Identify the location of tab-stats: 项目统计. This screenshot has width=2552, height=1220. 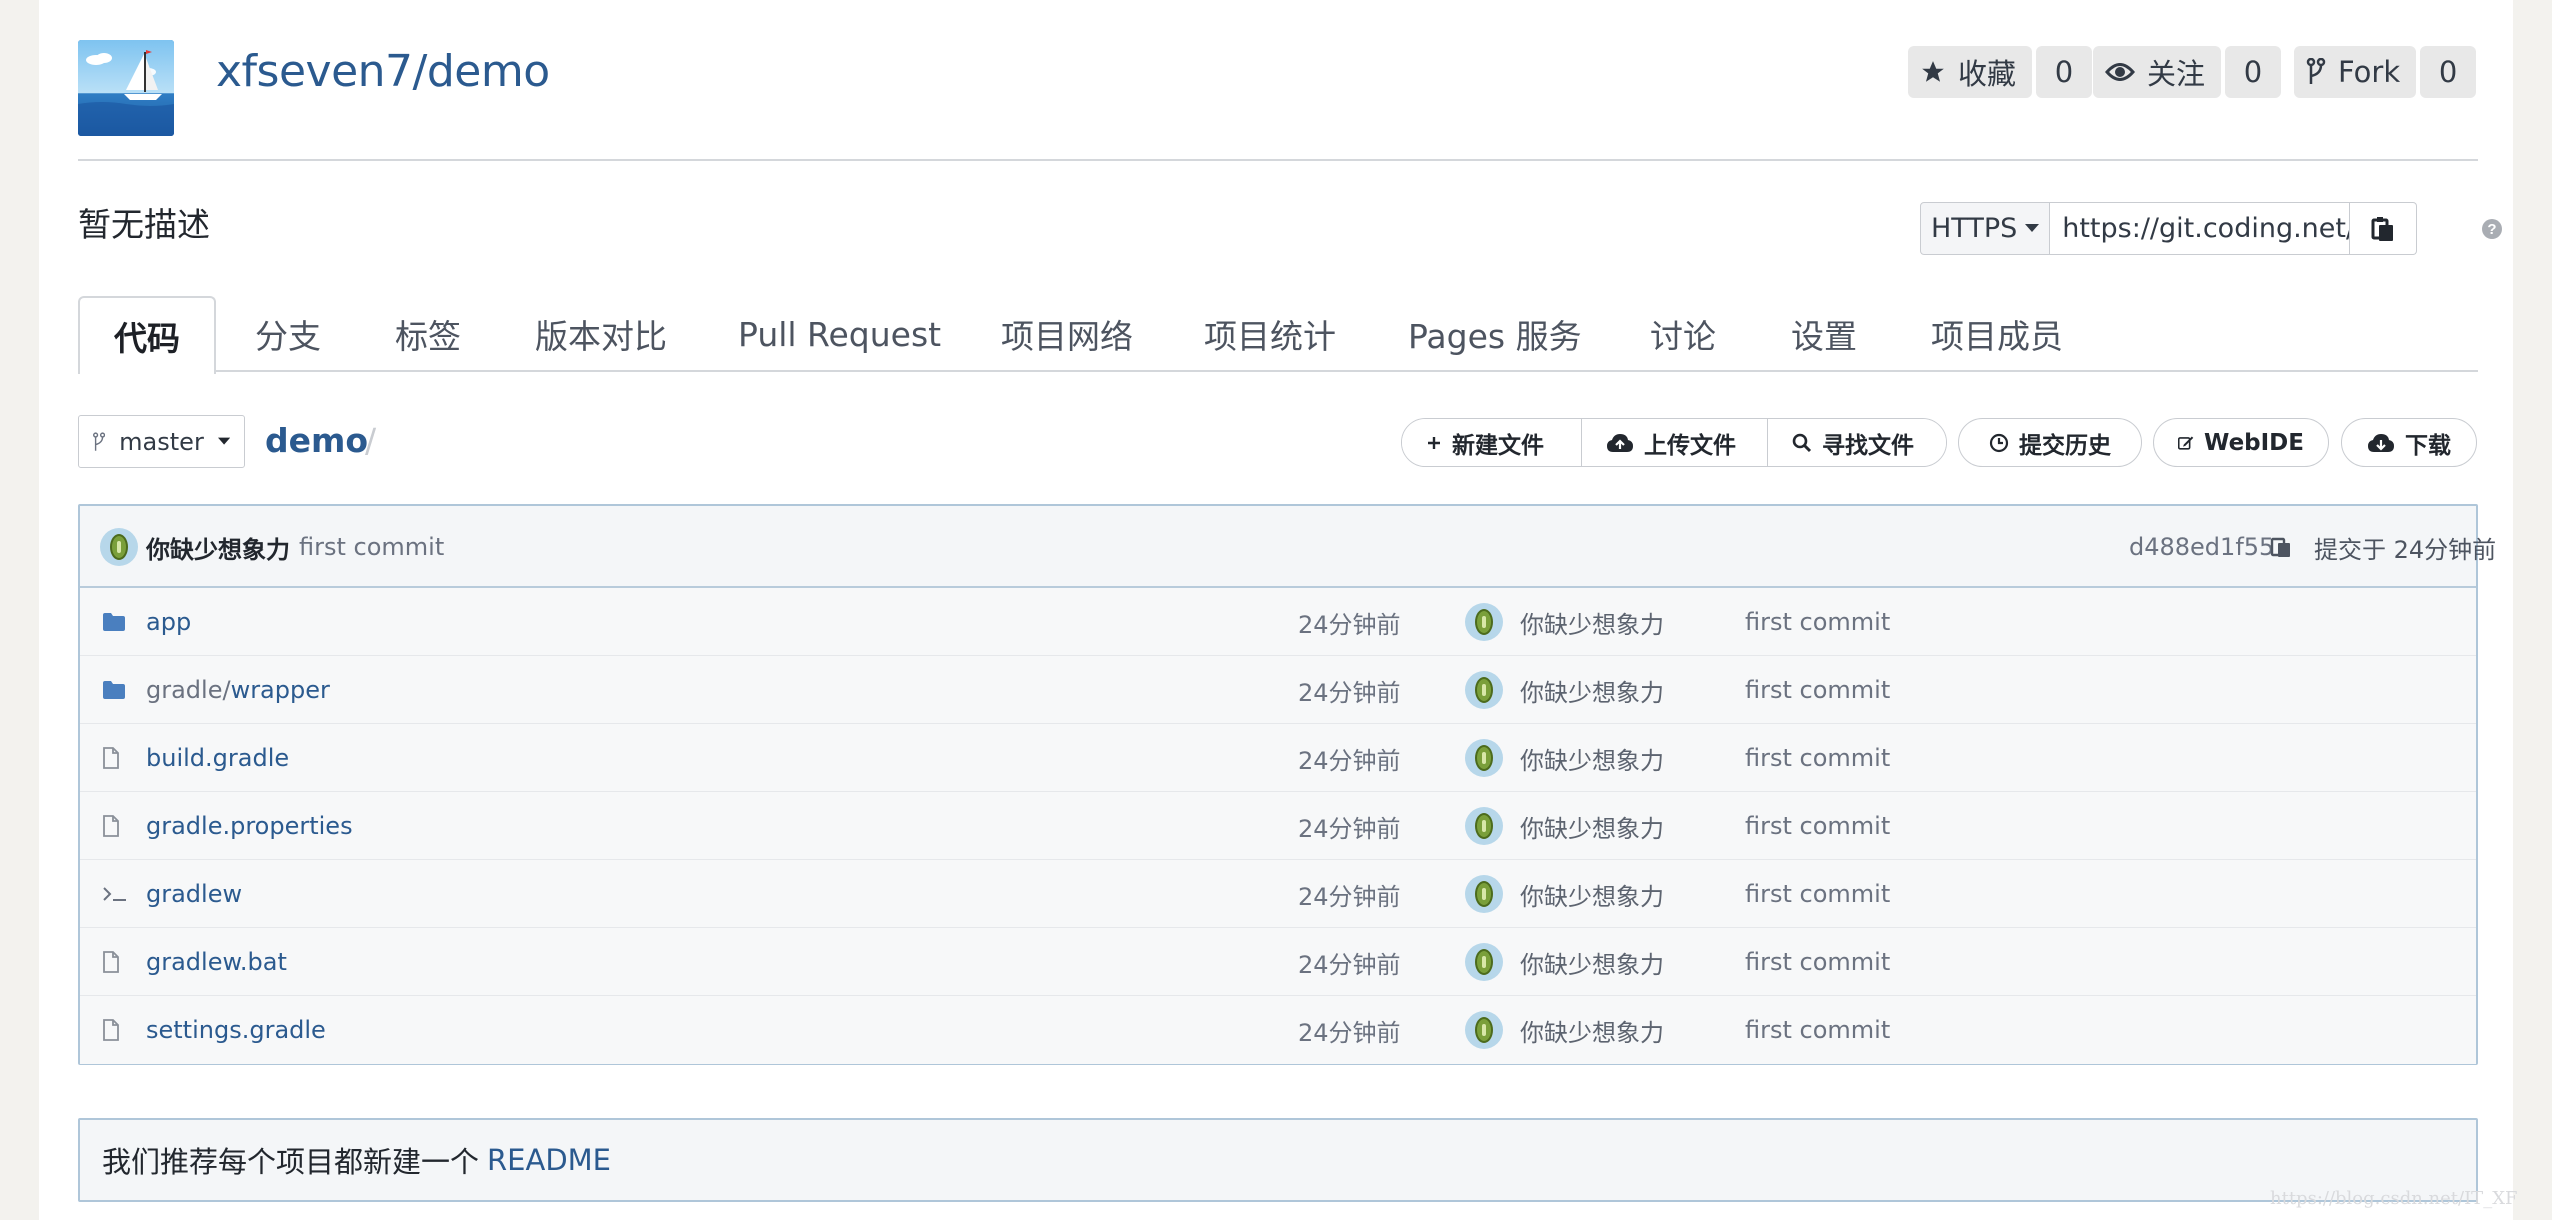
(1270, 334).